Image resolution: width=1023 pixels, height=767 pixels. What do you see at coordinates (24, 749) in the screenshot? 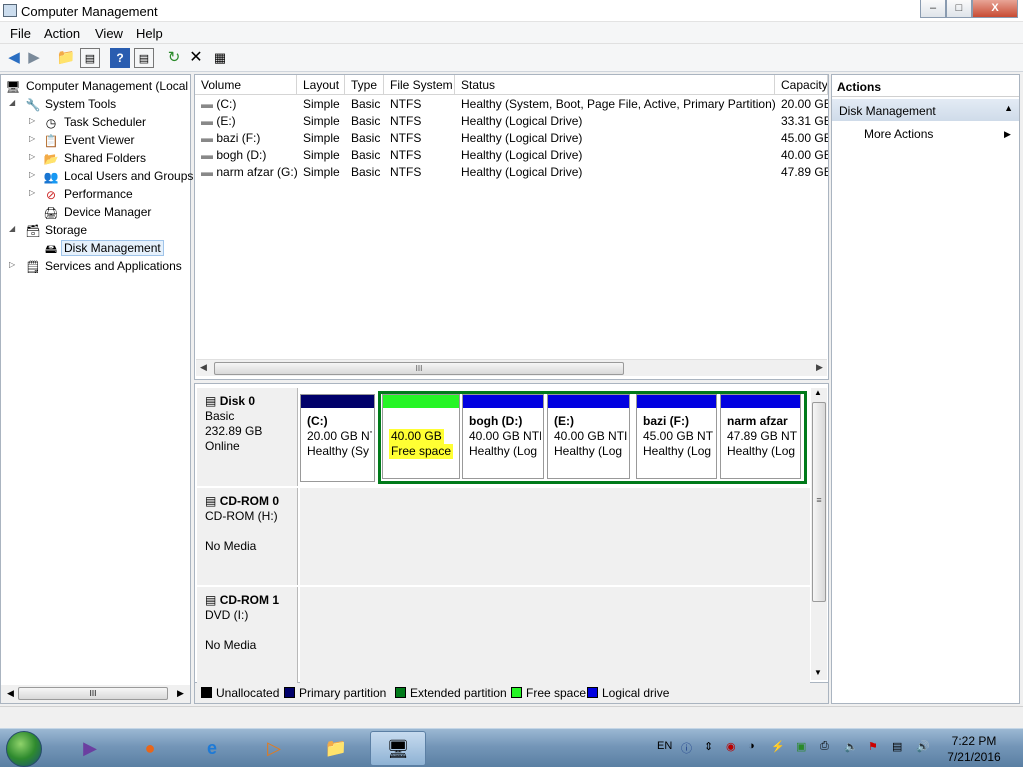
I see `start-button` at bounding box center [24, 749].